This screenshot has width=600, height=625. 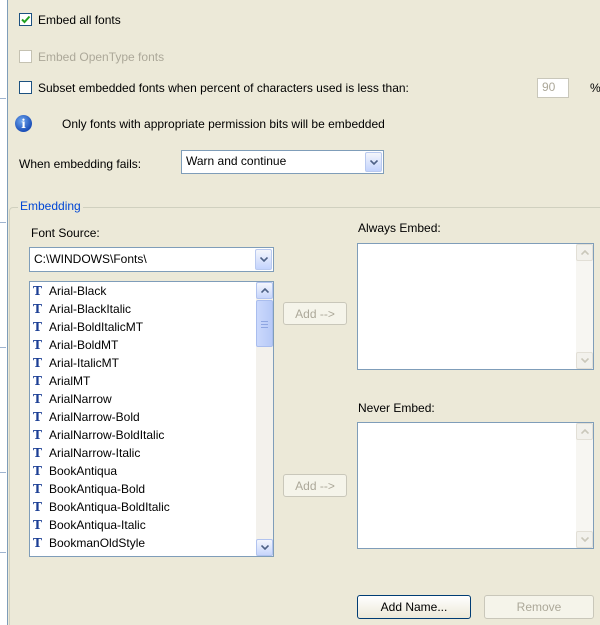 I want to click on font-list-item: T Arial-BoldItalicMT, so click(x=88, y=327).